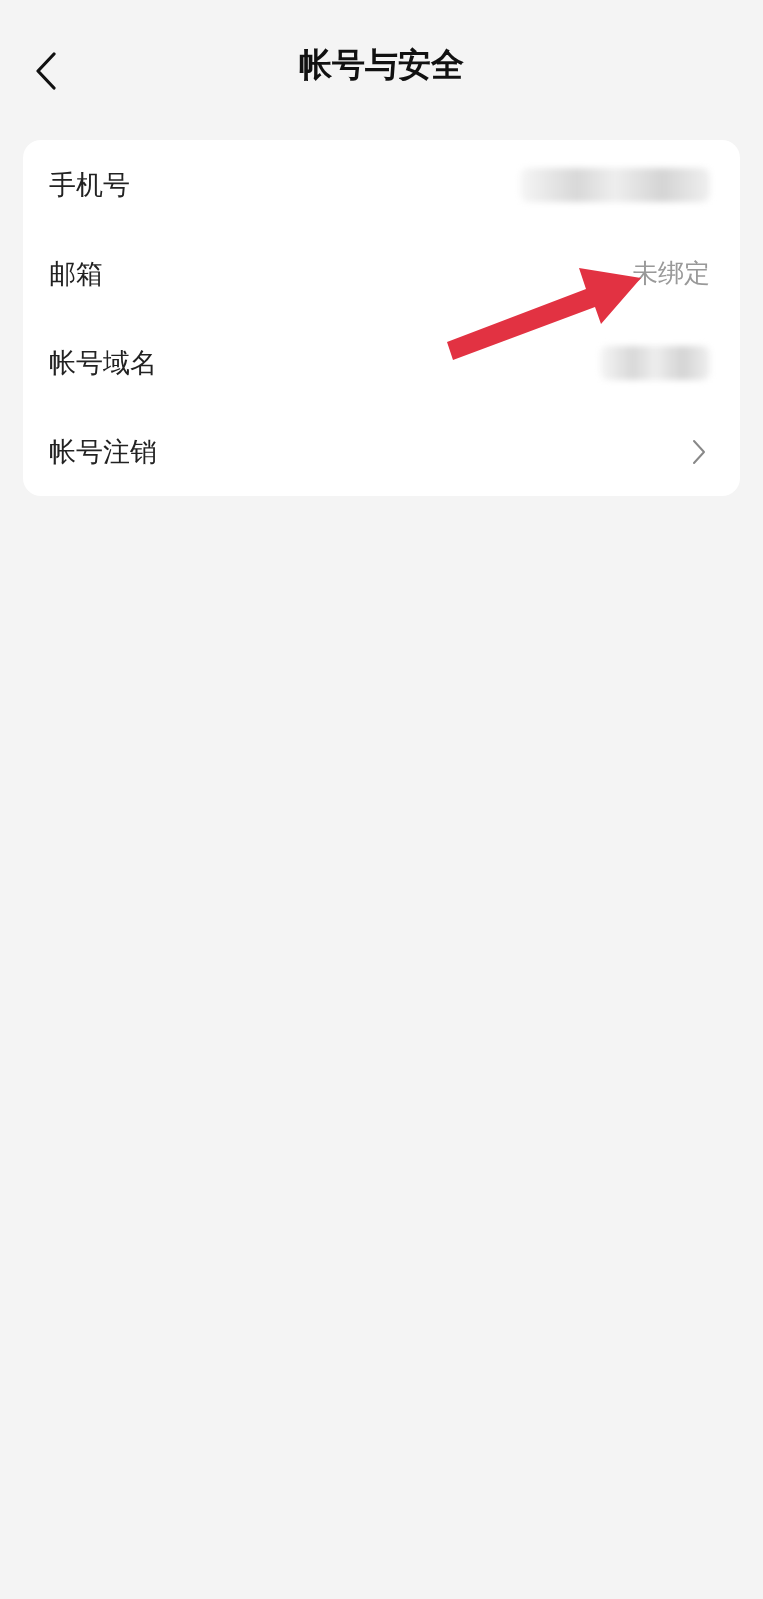 The image size is (763, 1599). I want to click on chevron-right-icon, so click(699, 451).